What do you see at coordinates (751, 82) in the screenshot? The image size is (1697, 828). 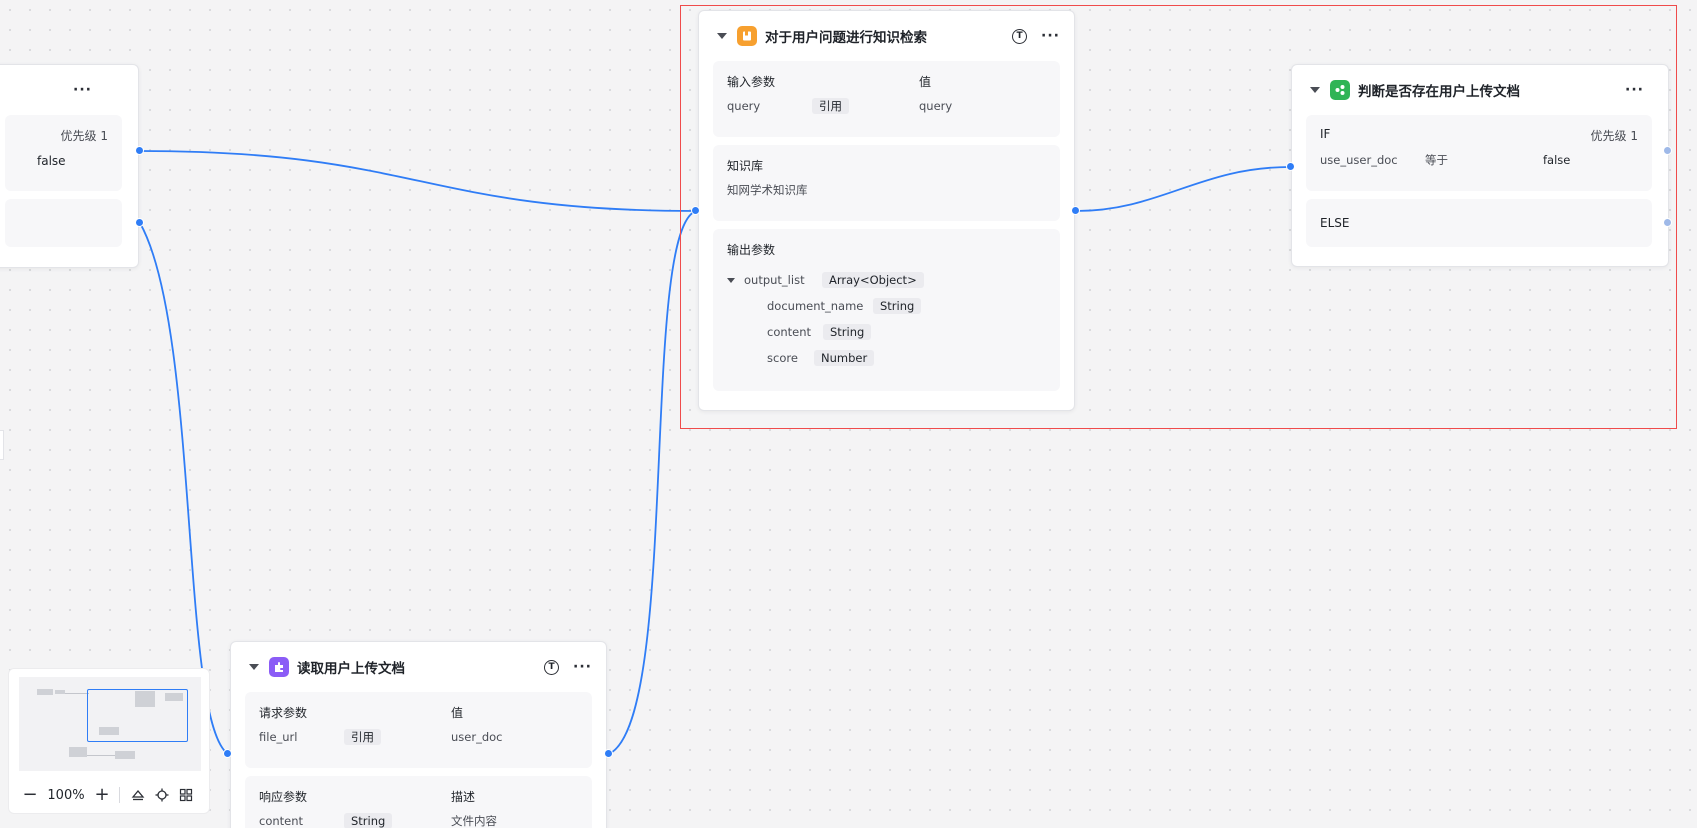 I see `input-params-header: 输入参数` at bounding box center [751, 82].